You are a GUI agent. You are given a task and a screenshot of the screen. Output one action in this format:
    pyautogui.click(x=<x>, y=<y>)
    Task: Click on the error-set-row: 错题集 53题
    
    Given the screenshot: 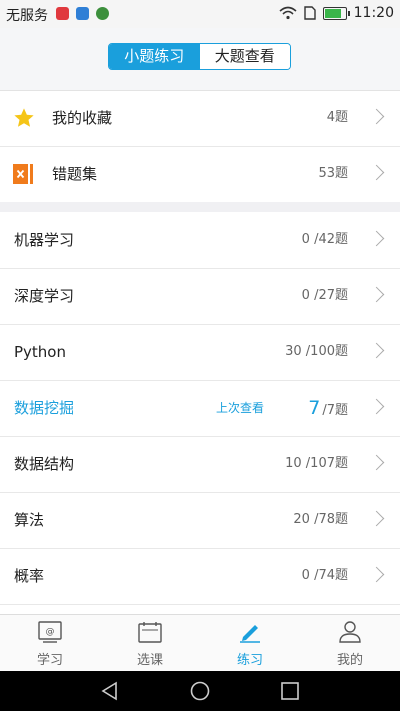 What is the action you would take?
    pyautogui.click(x=200, y=174)
    